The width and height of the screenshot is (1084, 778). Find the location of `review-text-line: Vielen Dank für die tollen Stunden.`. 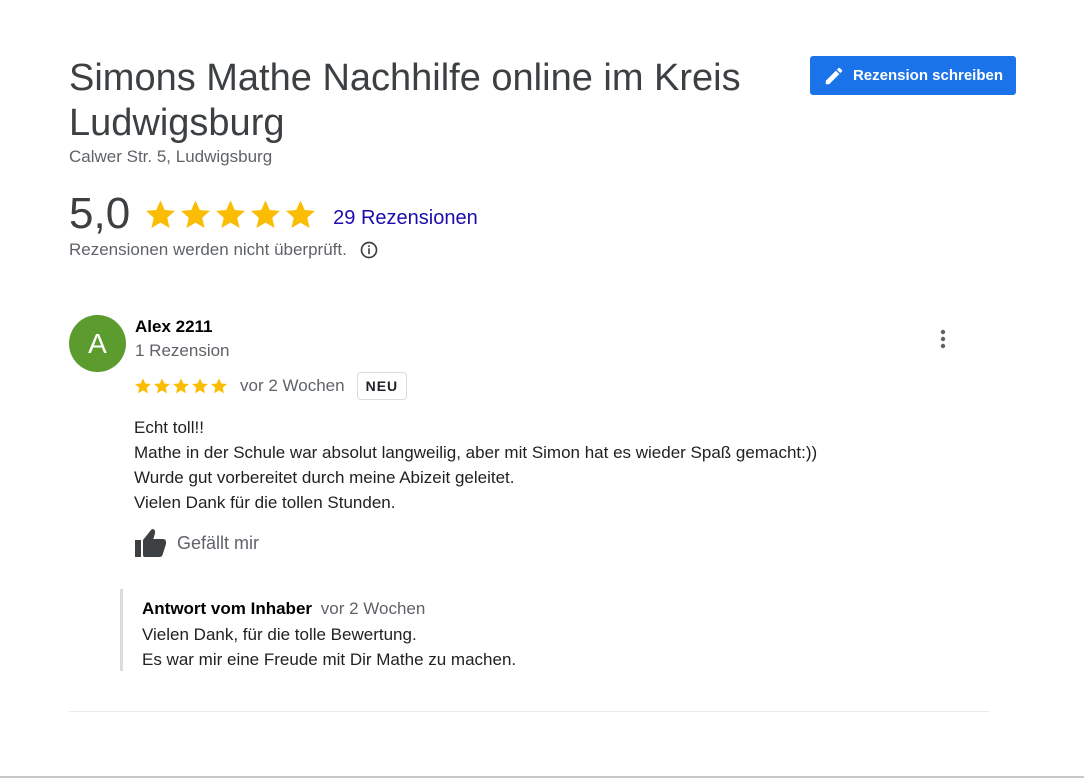

review-text-line: Vielen Dank für die tollen Stunden. is located at coordinates (265, 502).